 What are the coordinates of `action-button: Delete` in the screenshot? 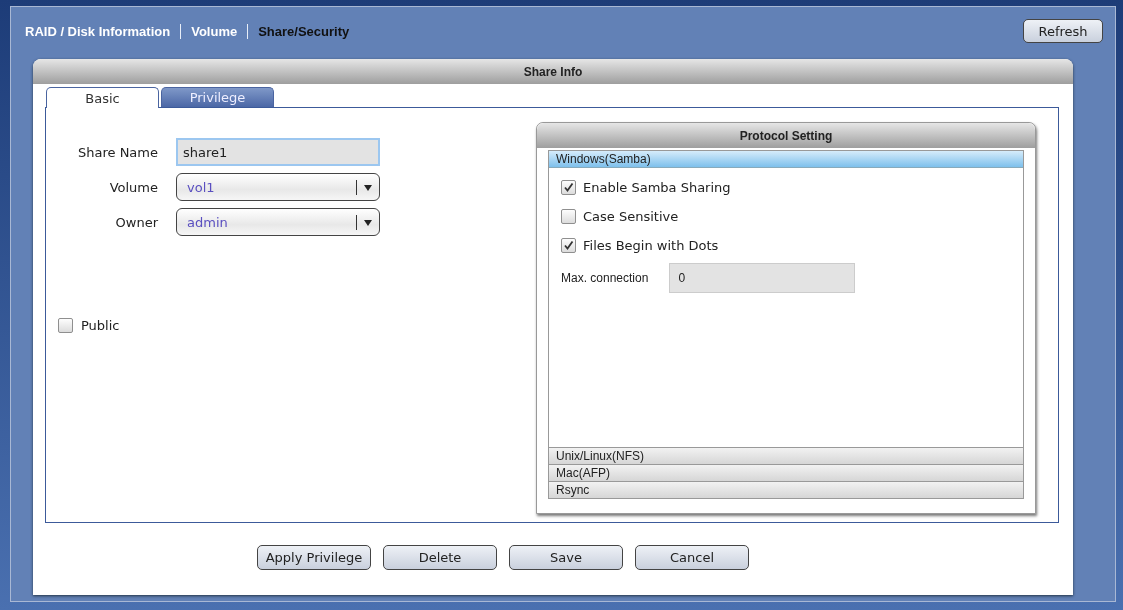 It's located at (440, 557).